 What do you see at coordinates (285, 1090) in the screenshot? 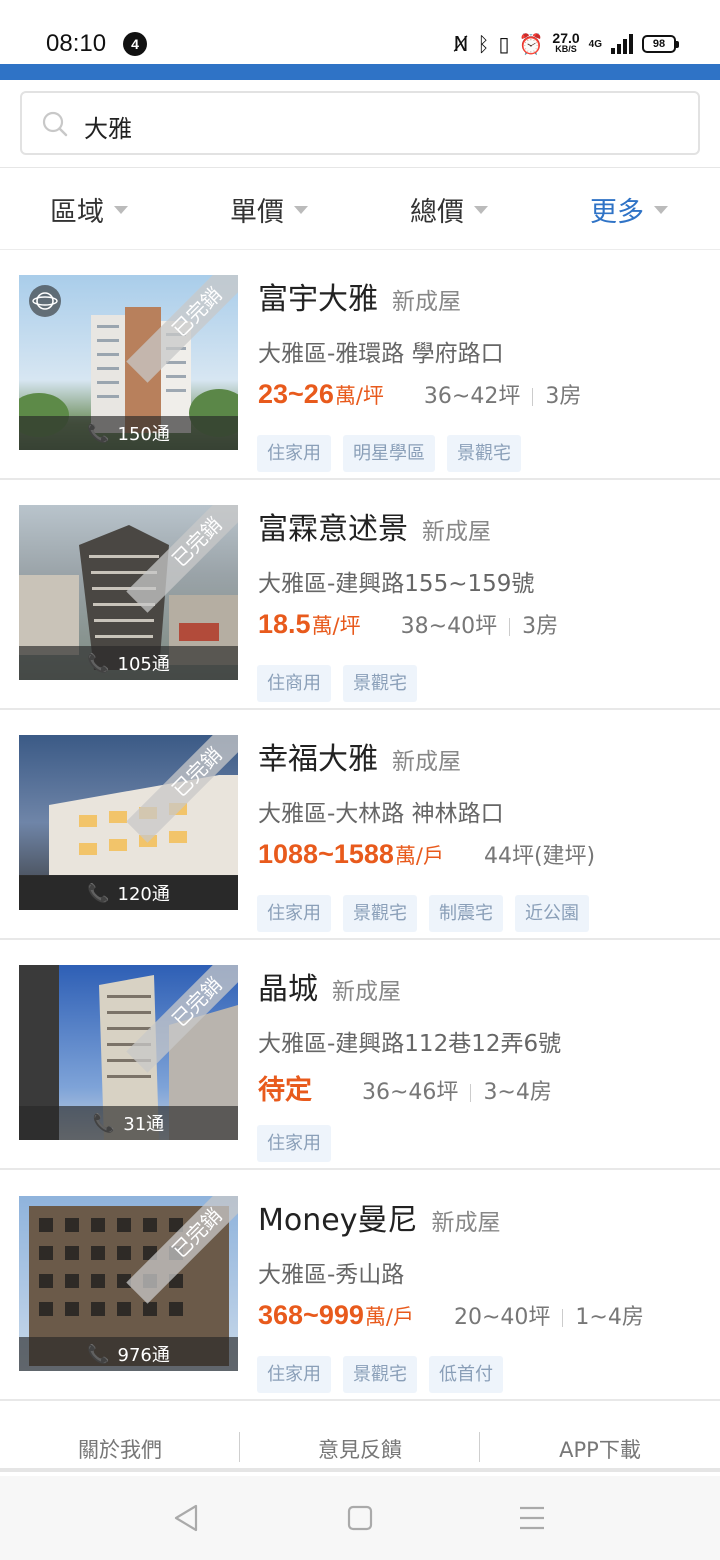
I see `listing-price: 待定` at bounding box center [285, 1090].